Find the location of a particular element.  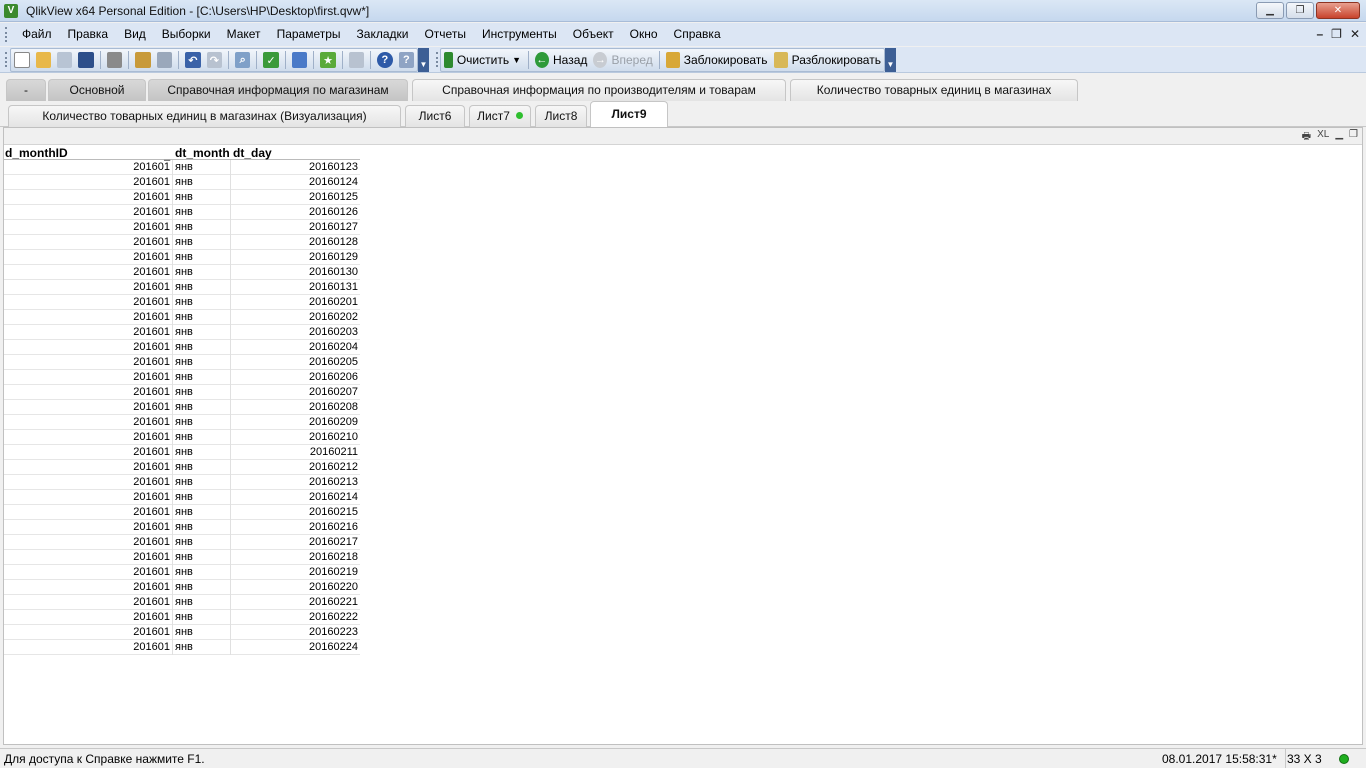

table-row: 201601 янв 20160129 is located at coordinates (182, 257).